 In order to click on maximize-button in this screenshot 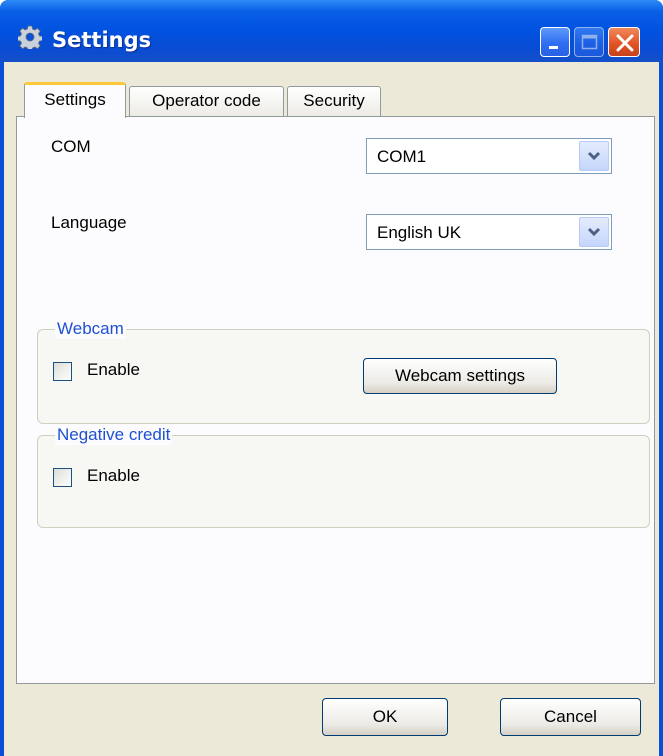, I will do `click(589, 42)`.